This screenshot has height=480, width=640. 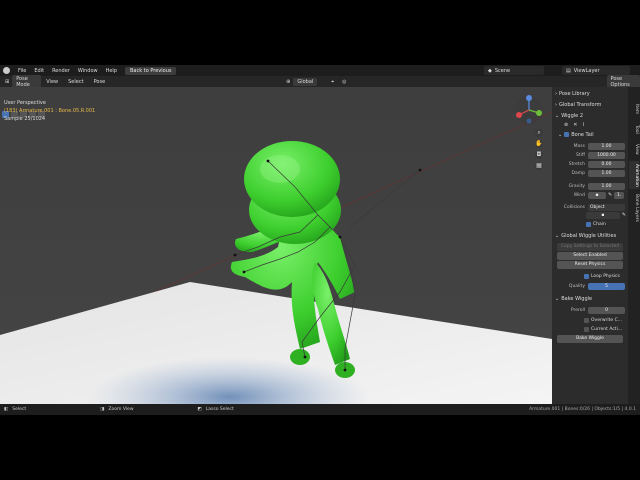 I want to click on prop-gravity: Gravity 1.00, so click(x=590, y=186).